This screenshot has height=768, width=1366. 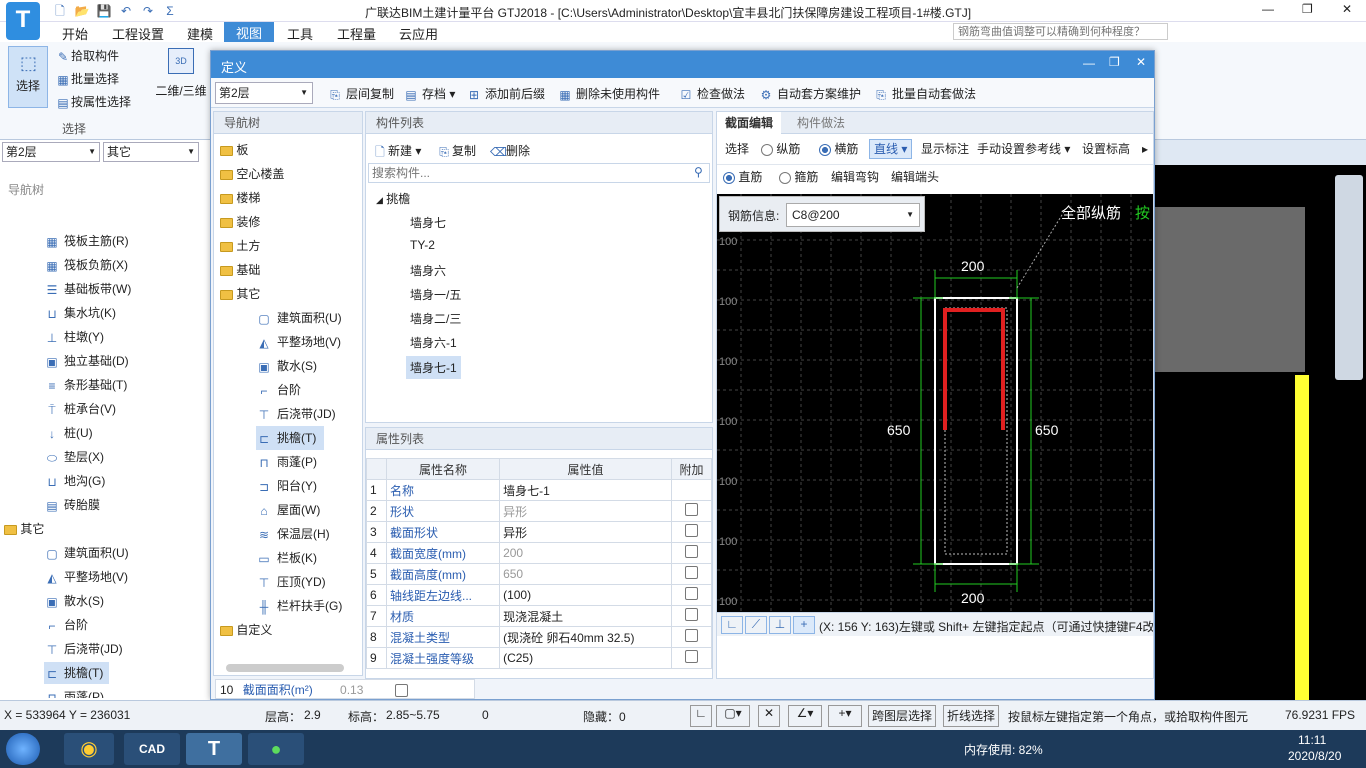 I want to click on tree-item: ◭ 平整场地(V), so click(x=298, y=342).